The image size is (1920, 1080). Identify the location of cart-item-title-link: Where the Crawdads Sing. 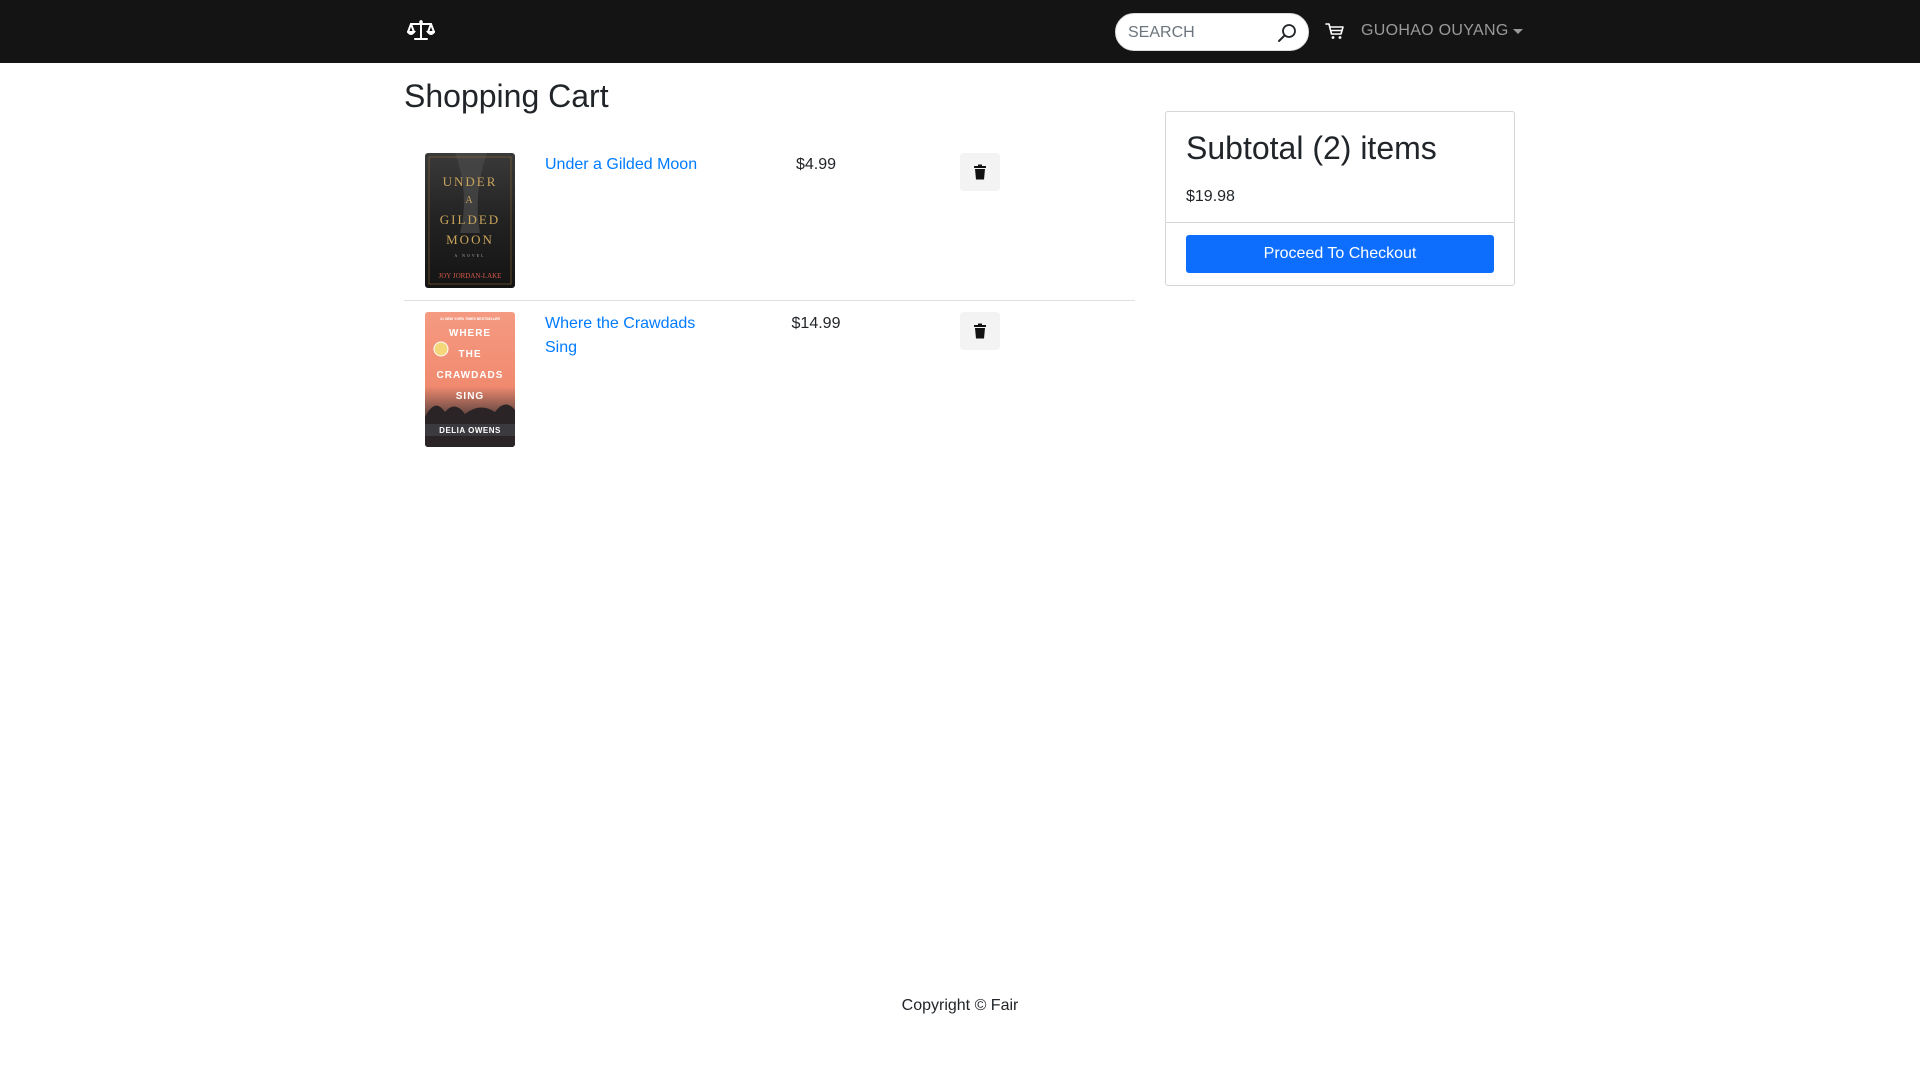
(630, 336).